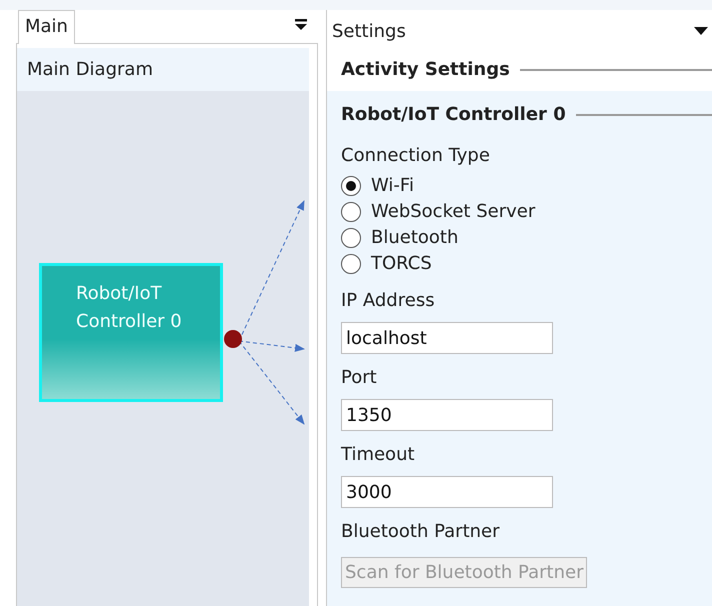 The height and width of the screenshot is (606, 712). I want to click on main-tab: Main, so click(46, 27).